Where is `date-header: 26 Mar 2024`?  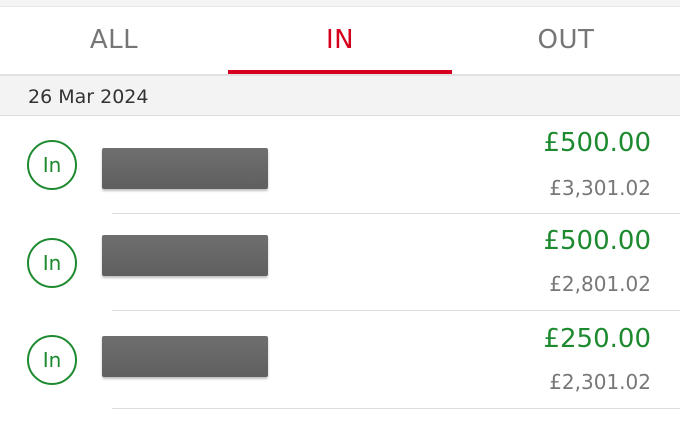 date-header: 26 Mar 2024 is located at coordinates (340, 96).